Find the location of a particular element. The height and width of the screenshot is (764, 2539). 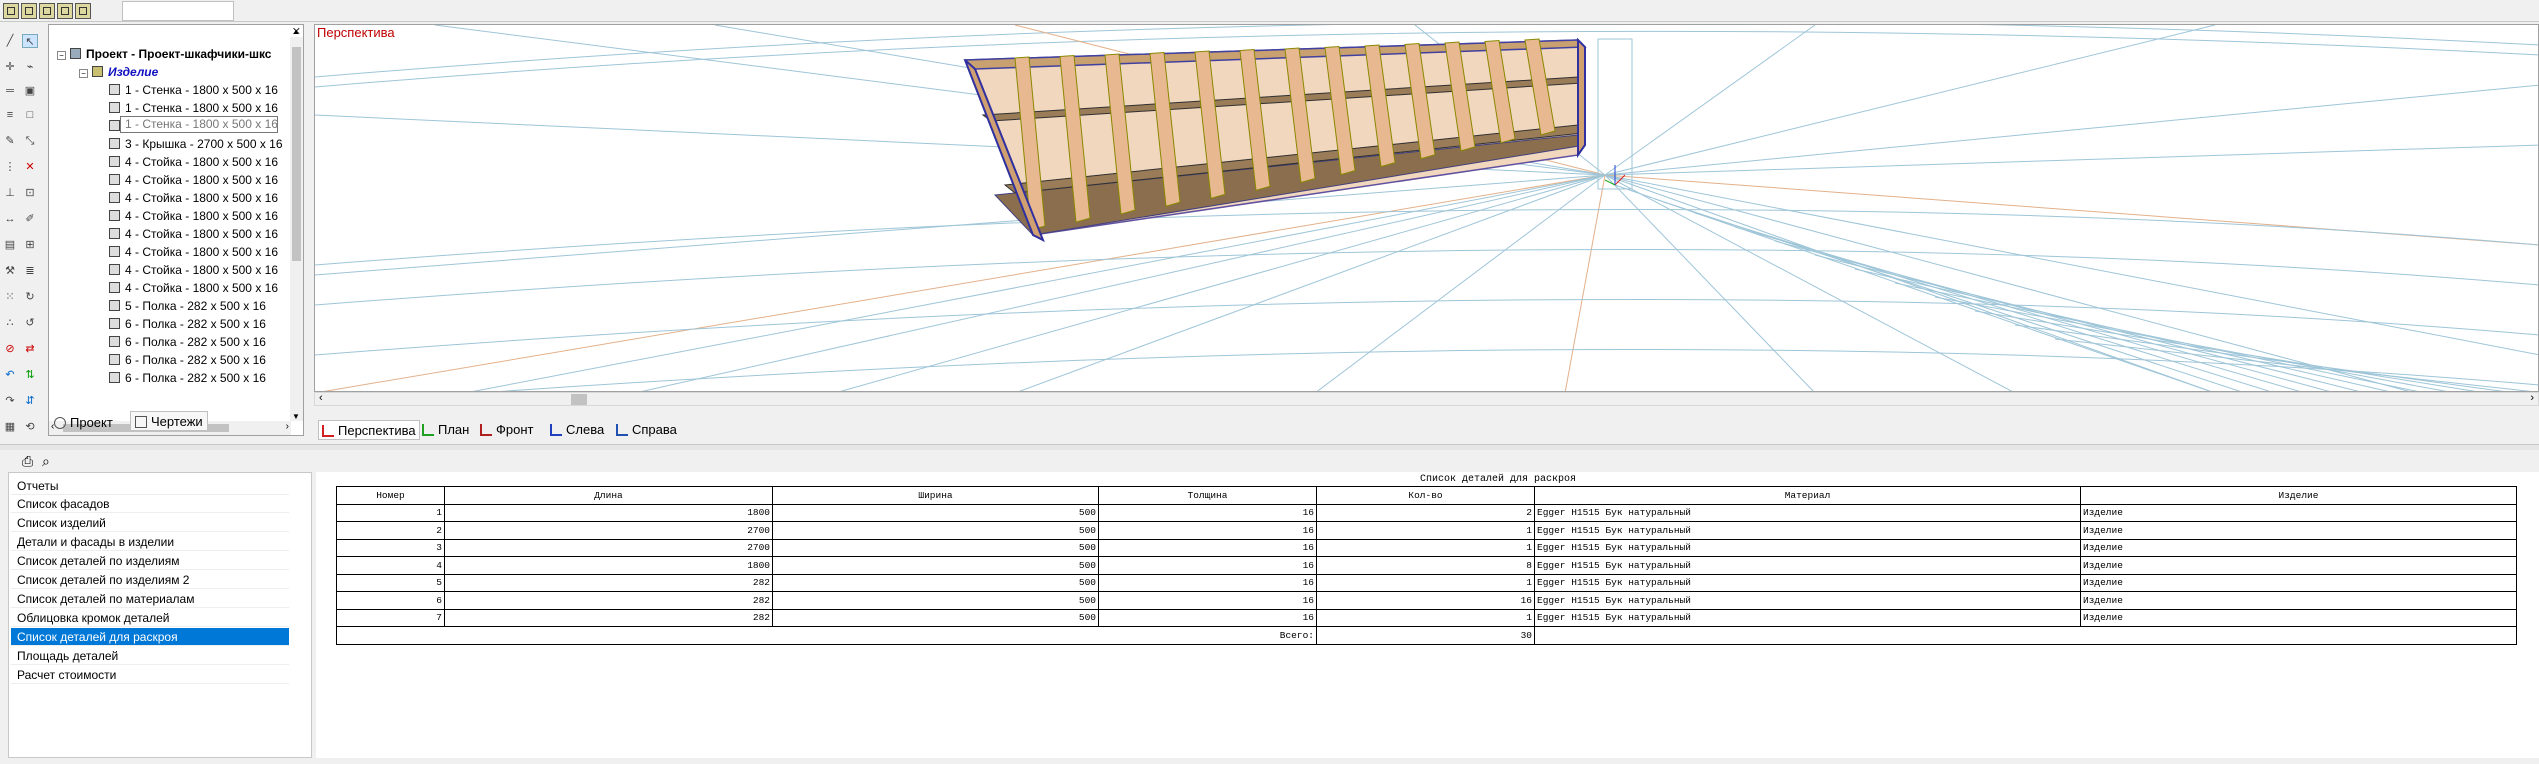

scroll-up-icon: ▲ is located at coordinates (296, 31).